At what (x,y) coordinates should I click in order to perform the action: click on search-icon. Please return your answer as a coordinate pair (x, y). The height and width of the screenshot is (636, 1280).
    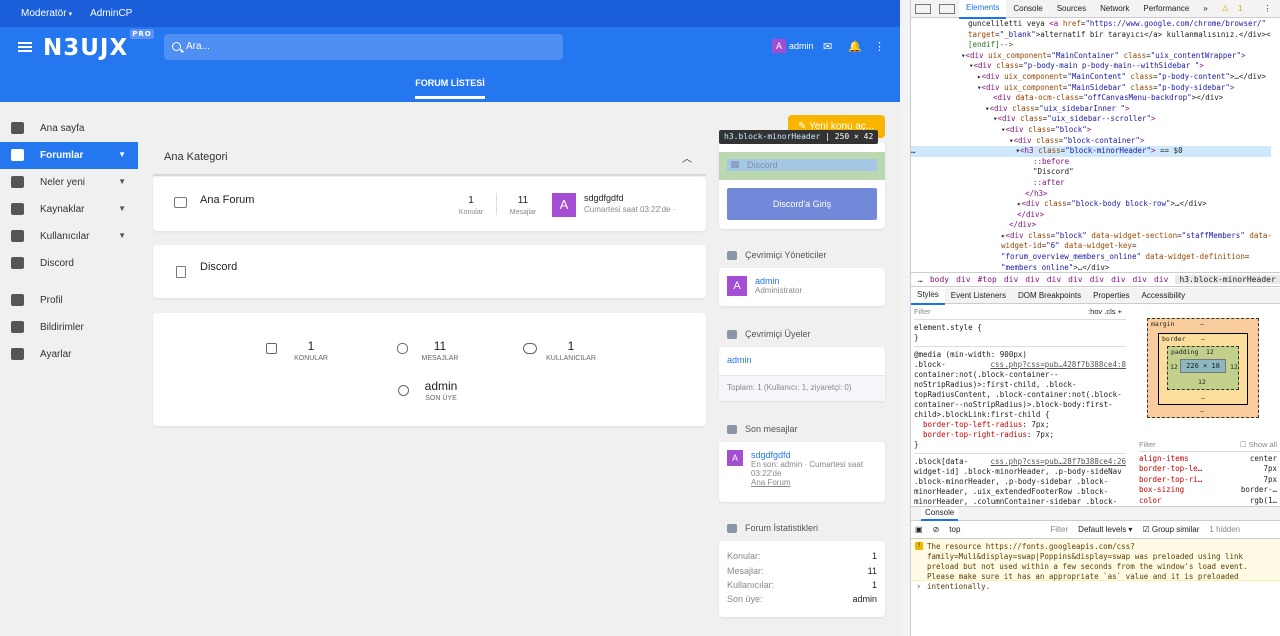
    Looking at the image, I should click on (176, 46).